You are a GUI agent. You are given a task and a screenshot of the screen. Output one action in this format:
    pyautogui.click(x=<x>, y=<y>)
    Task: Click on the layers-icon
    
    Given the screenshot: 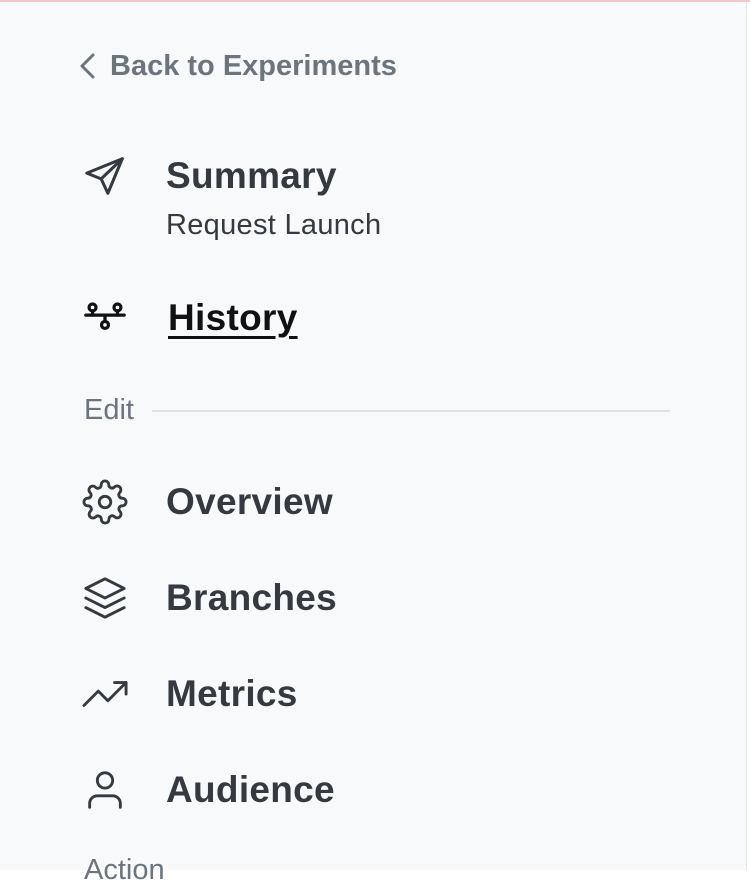 What is the action you would take?
    pyautogui.click(x=106, y=598)
    